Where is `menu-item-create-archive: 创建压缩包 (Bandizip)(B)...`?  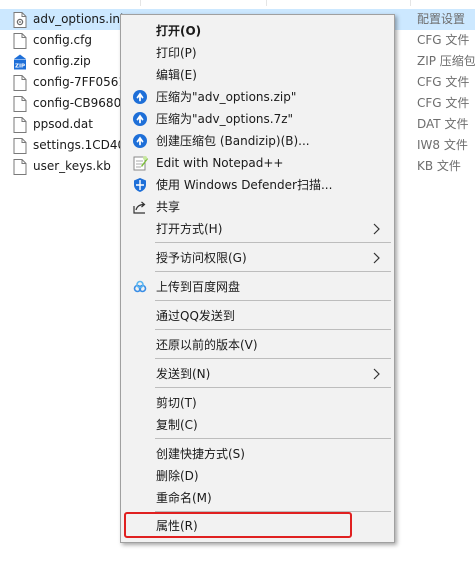 menu-item-create-archive: 创建压缩包 (Bandizip)(B)... is located at coordinates (257, 141).